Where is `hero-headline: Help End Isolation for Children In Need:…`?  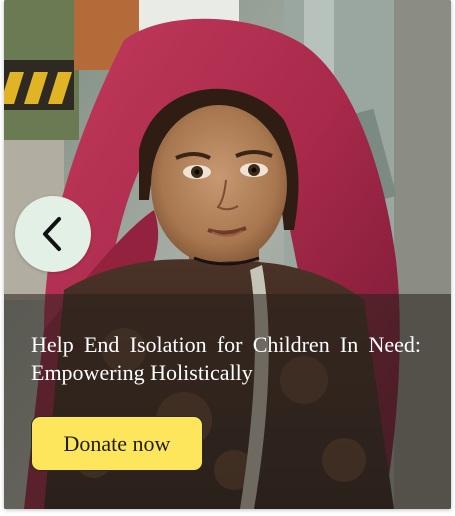 hero-headline: Help End Isolation for Children In Need:… is located at coordinates (226, 358).